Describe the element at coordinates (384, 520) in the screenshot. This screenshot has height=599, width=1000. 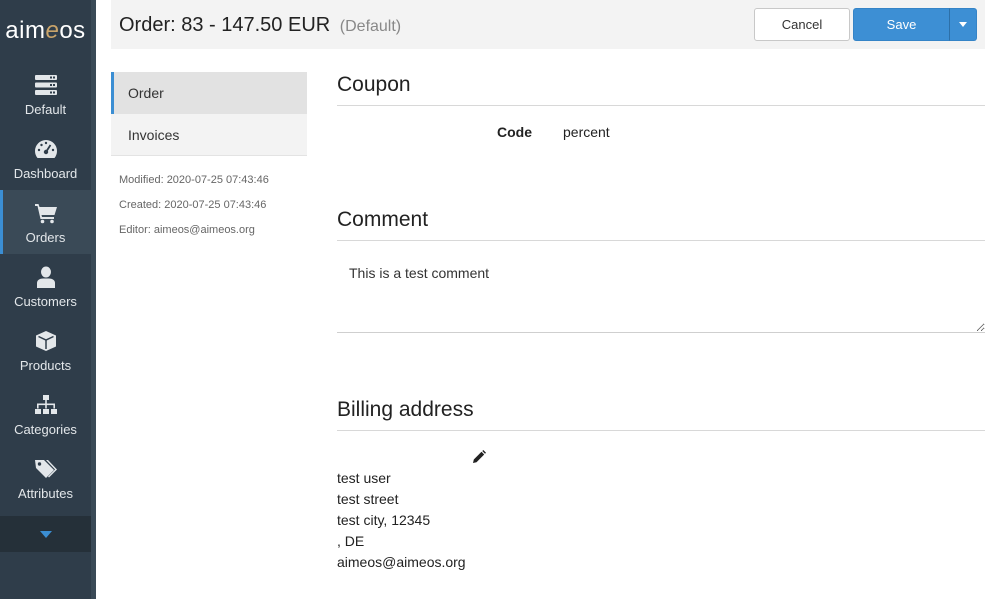
I see `billing-city: test city, 12345` at that location.